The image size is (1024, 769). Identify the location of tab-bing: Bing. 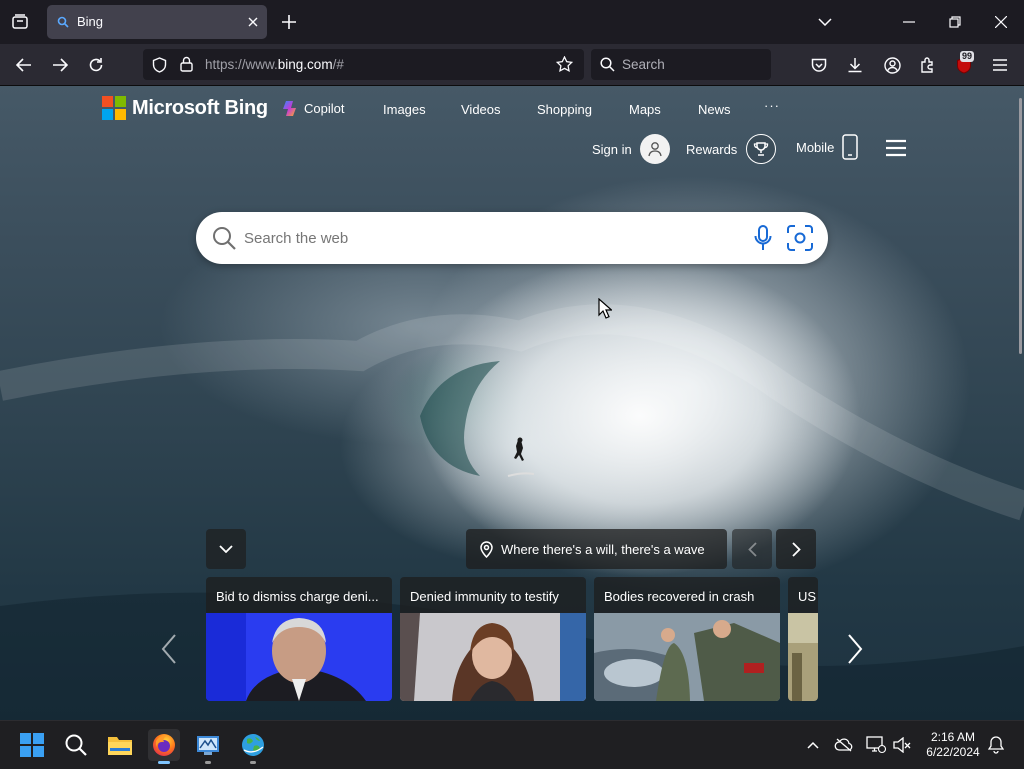
(157, 22).